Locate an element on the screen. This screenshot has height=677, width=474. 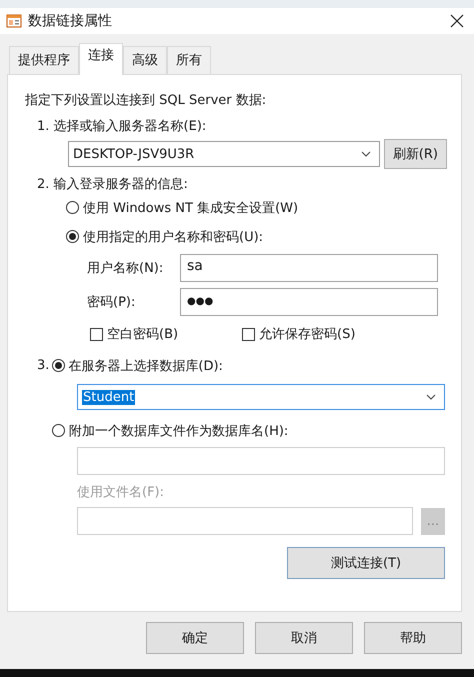
database-value: Student is located at coordinates (109, 397).